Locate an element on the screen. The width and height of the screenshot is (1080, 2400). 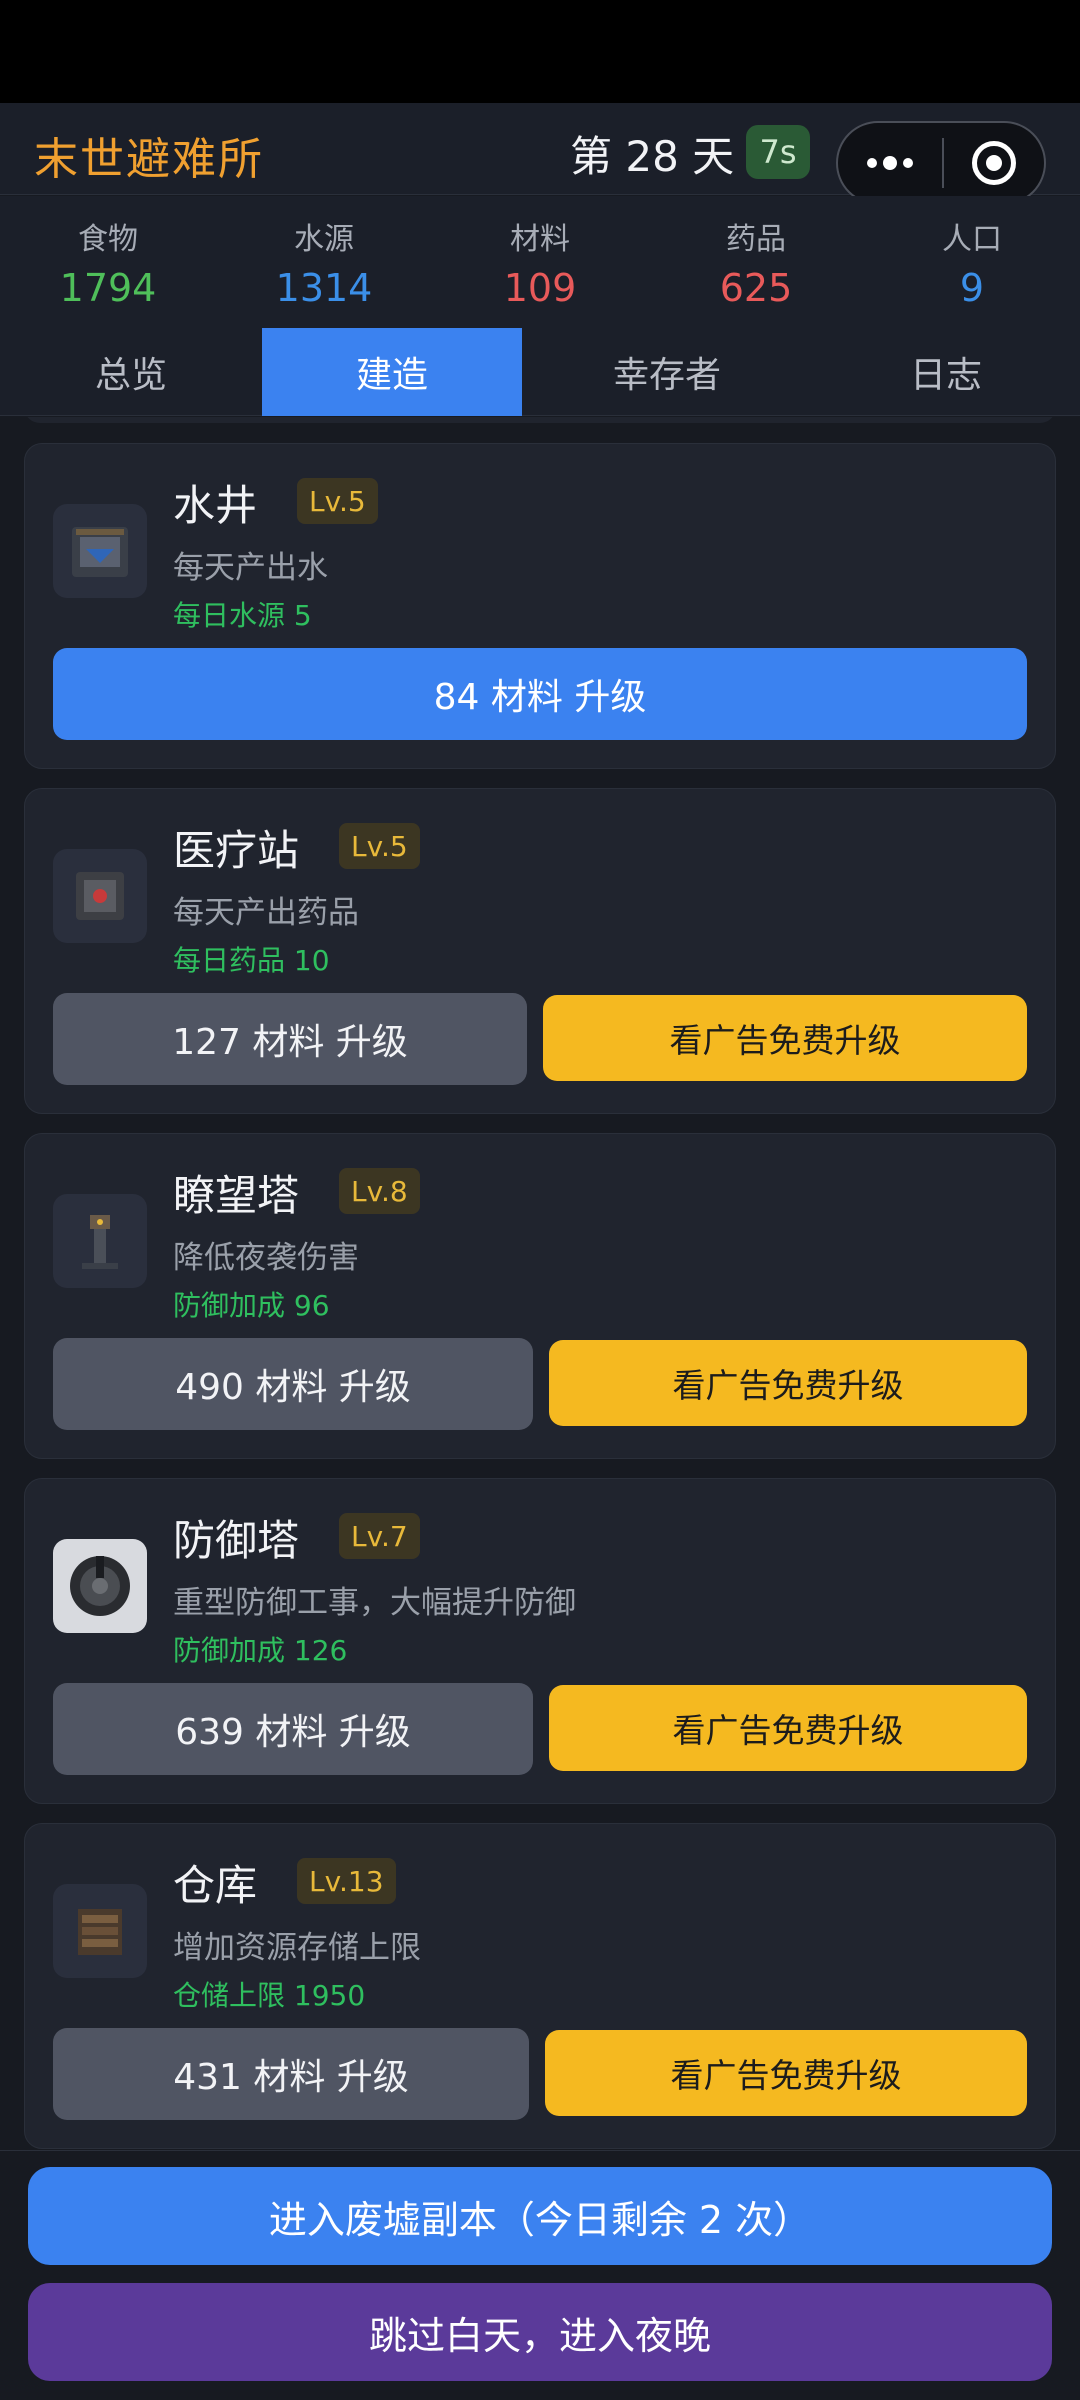
resource-value: 1794 is located at coordinates (108, 288).